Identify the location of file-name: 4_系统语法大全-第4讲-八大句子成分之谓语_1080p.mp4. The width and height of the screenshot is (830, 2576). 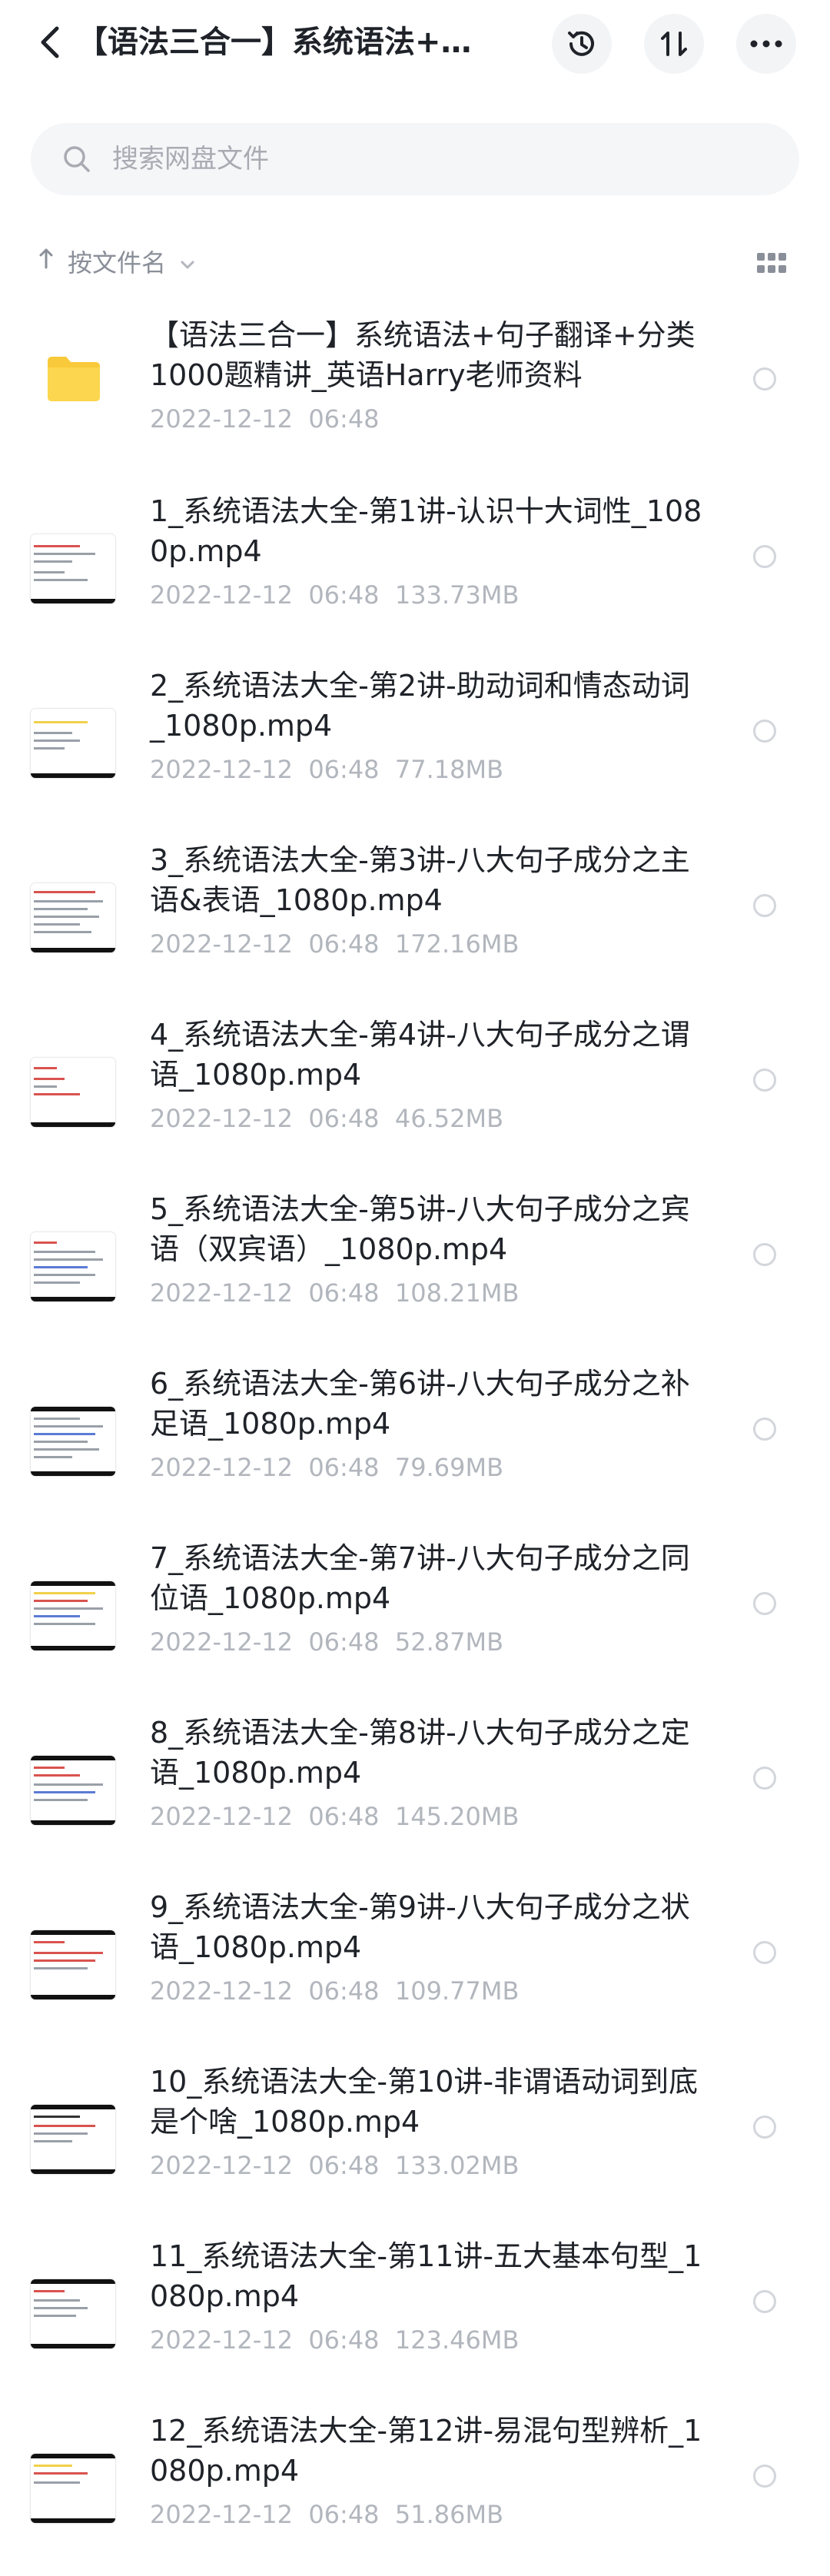
(420, 1055).